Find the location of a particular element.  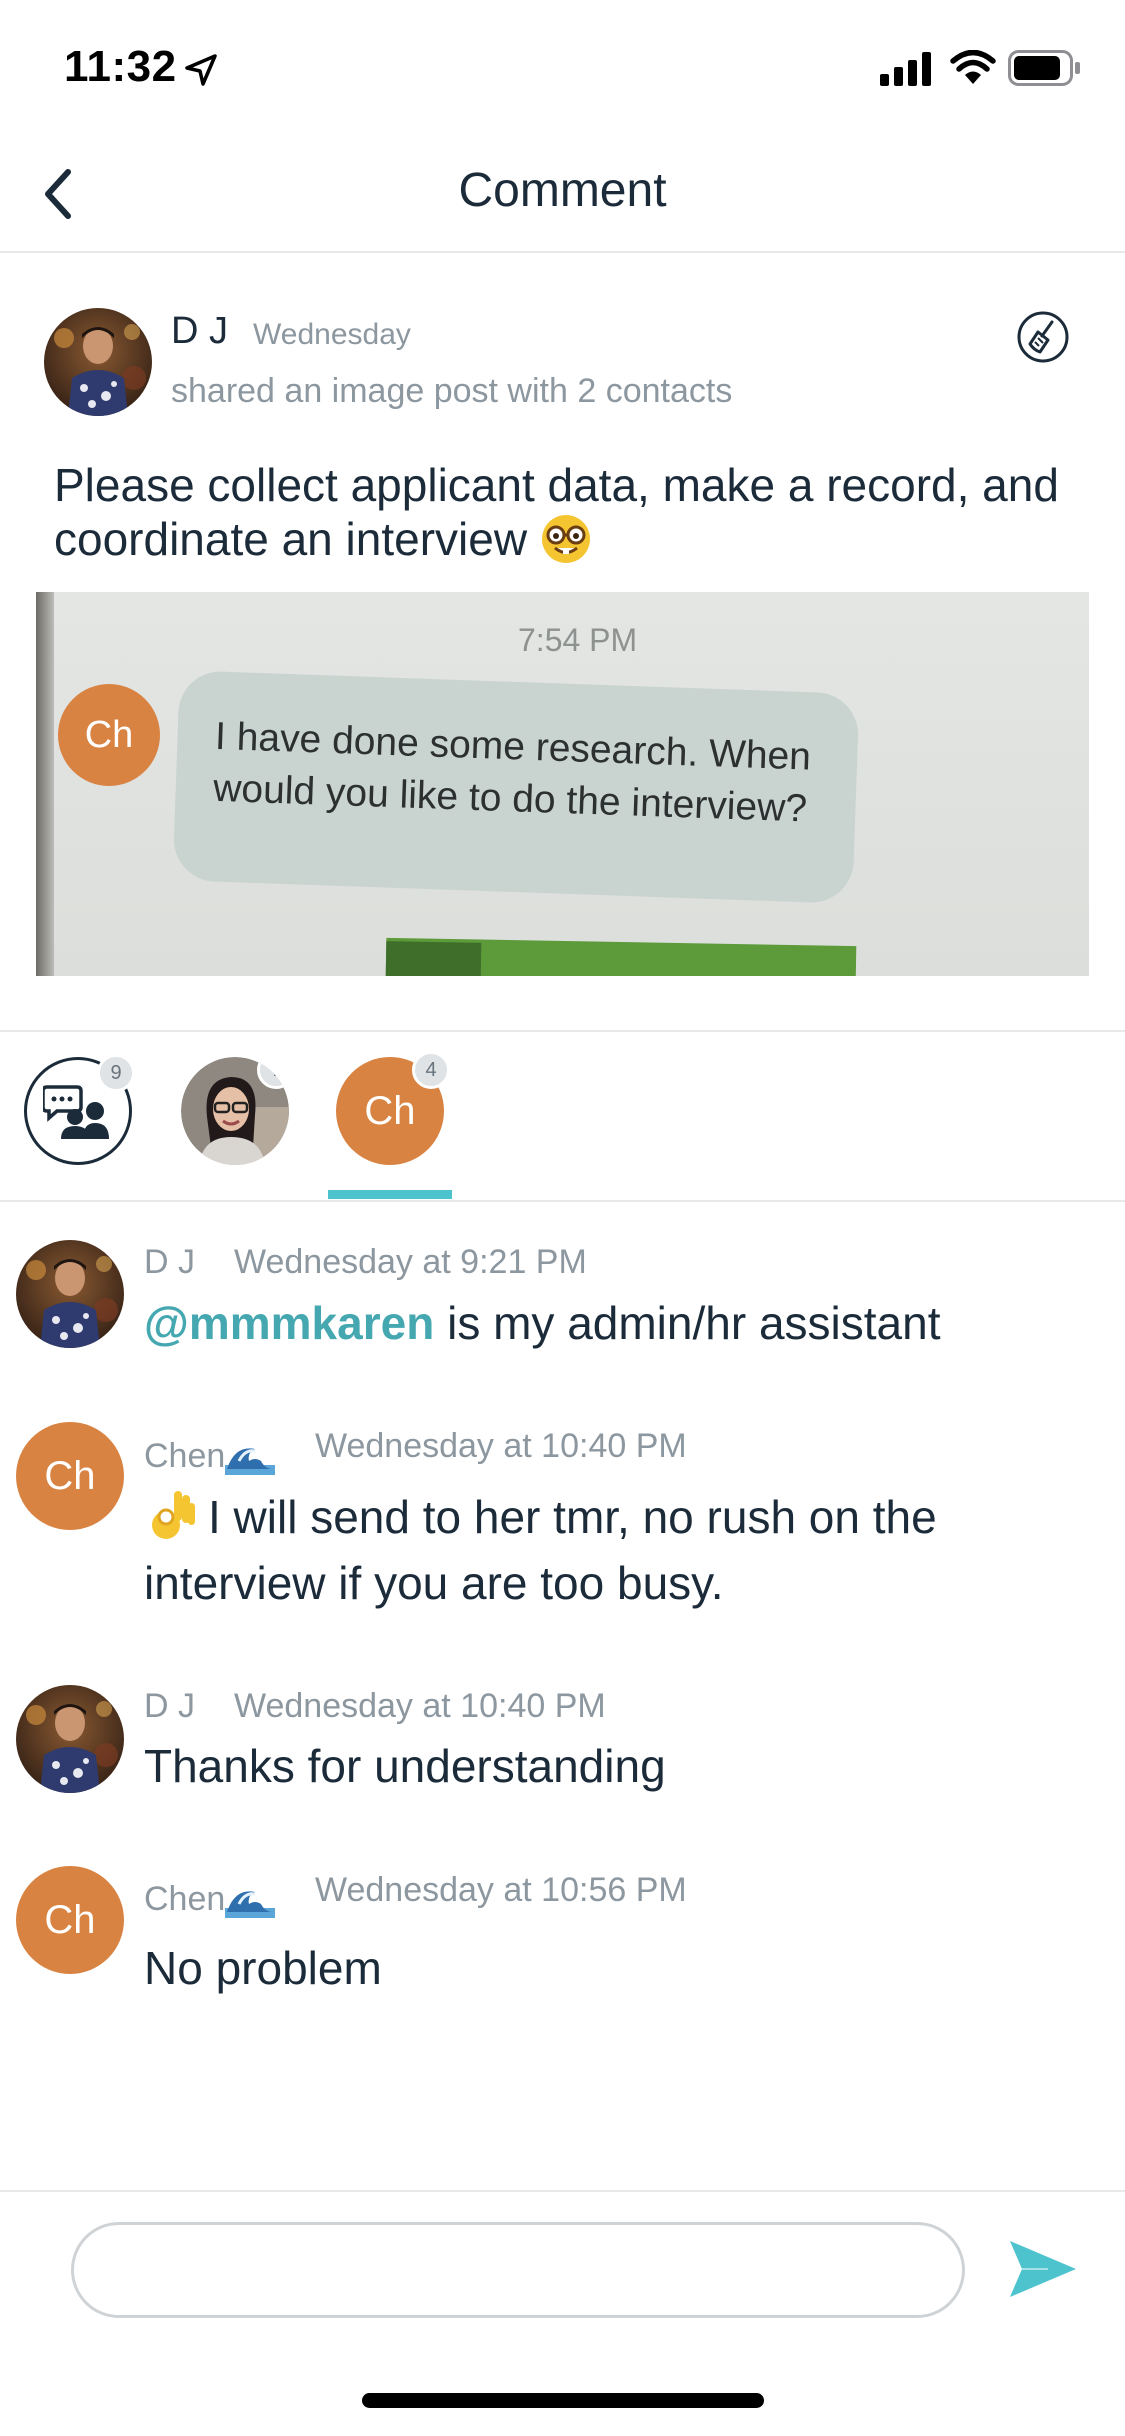

post-timestamp: Wednesday is located at coordinates (332, 334).